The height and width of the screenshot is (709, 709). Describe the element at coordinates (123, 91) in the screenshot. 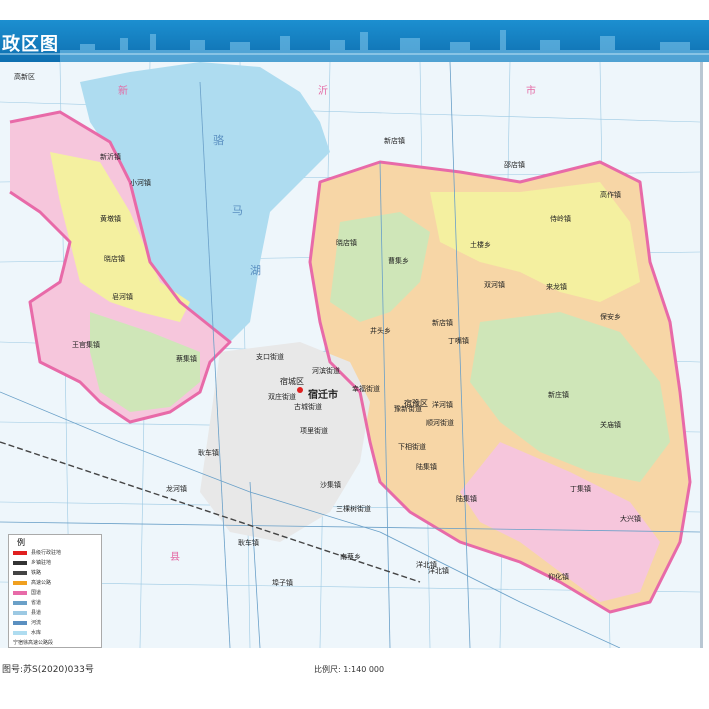

I see `region-char-1: 新` at that location.